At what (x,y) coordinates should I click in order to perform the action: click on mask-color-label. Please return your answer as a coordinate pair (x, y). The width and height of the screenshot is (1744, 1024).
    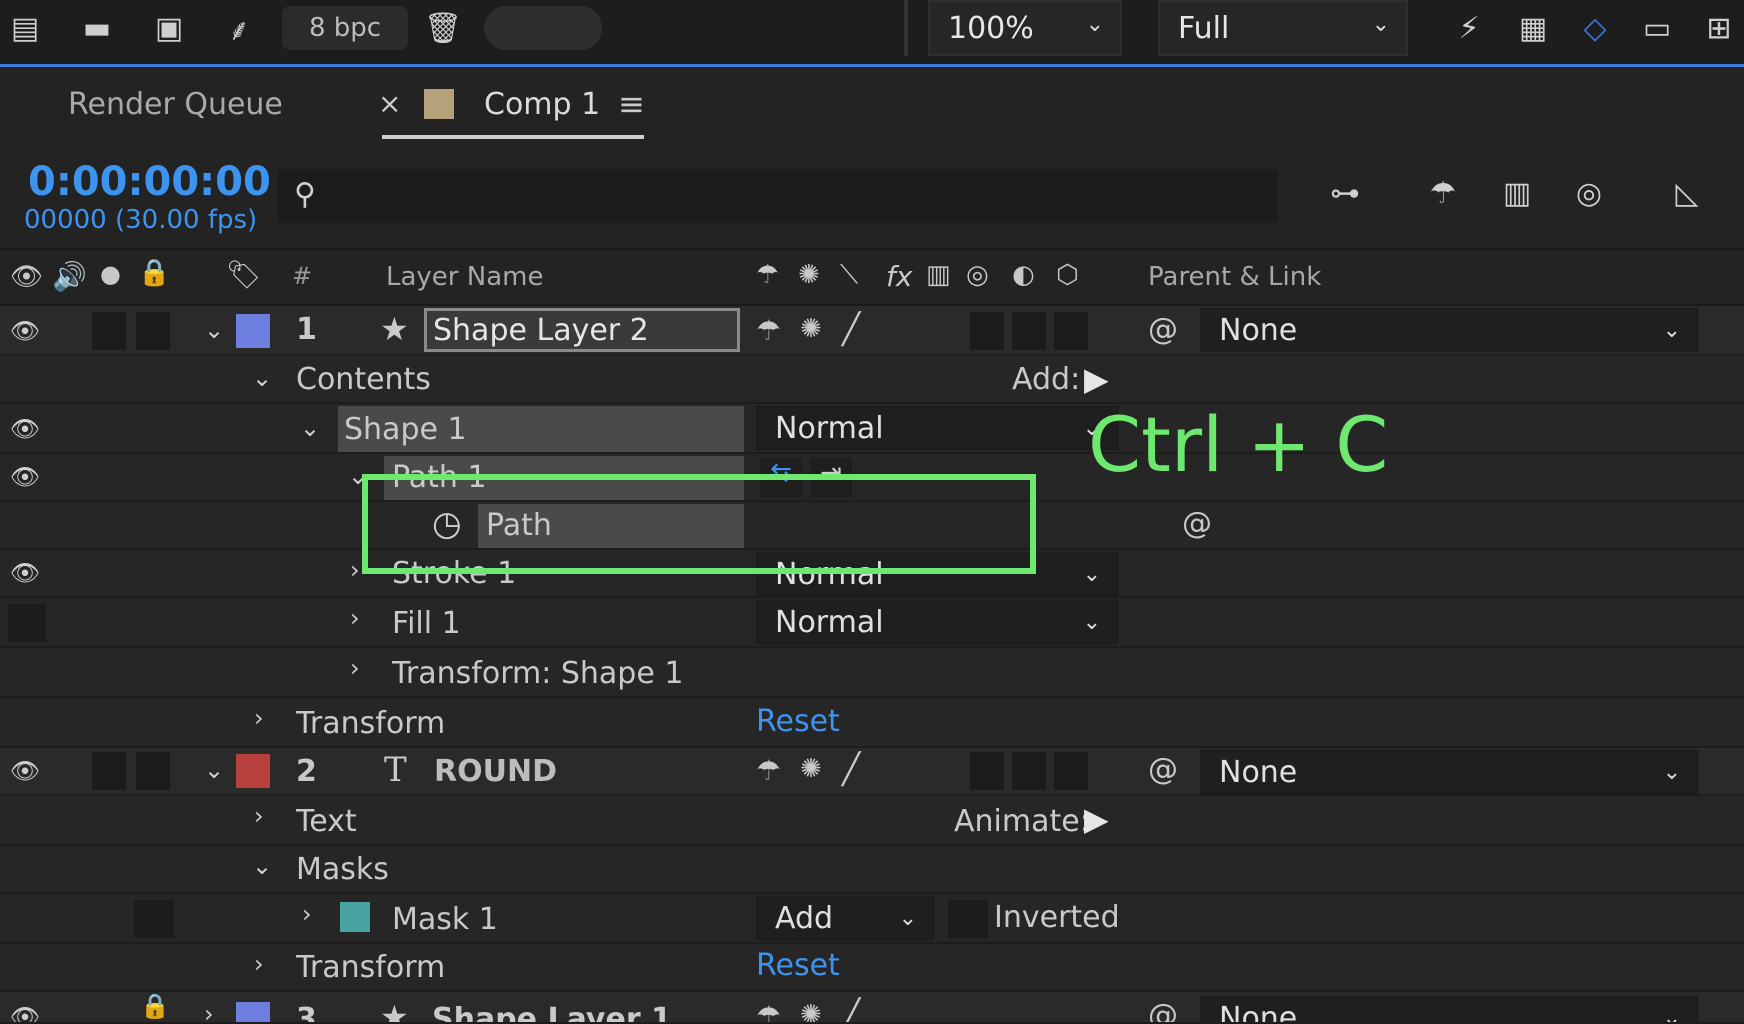
    Looking at the image, I should click on (355, 917).